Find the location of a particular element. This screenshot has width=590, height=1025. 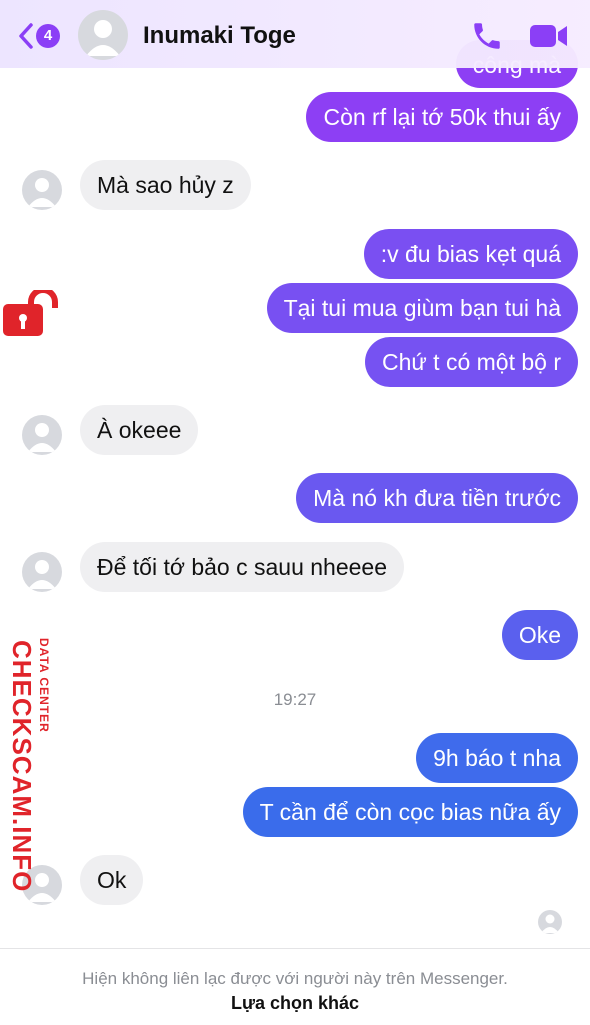

lock-icon is located at coordinates (30, 313).